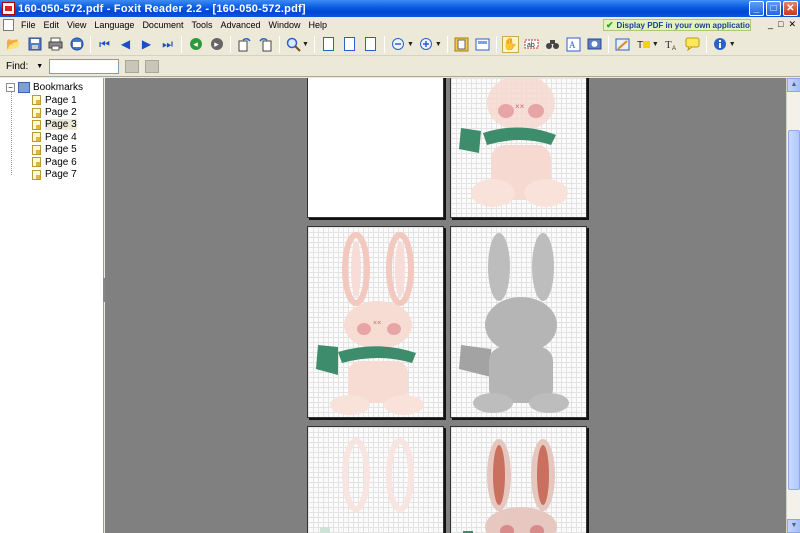  What do you see at coordinates (13, 44) in the screenshot?
I see `open-icon: 📂` at bounding box center [13, 44].